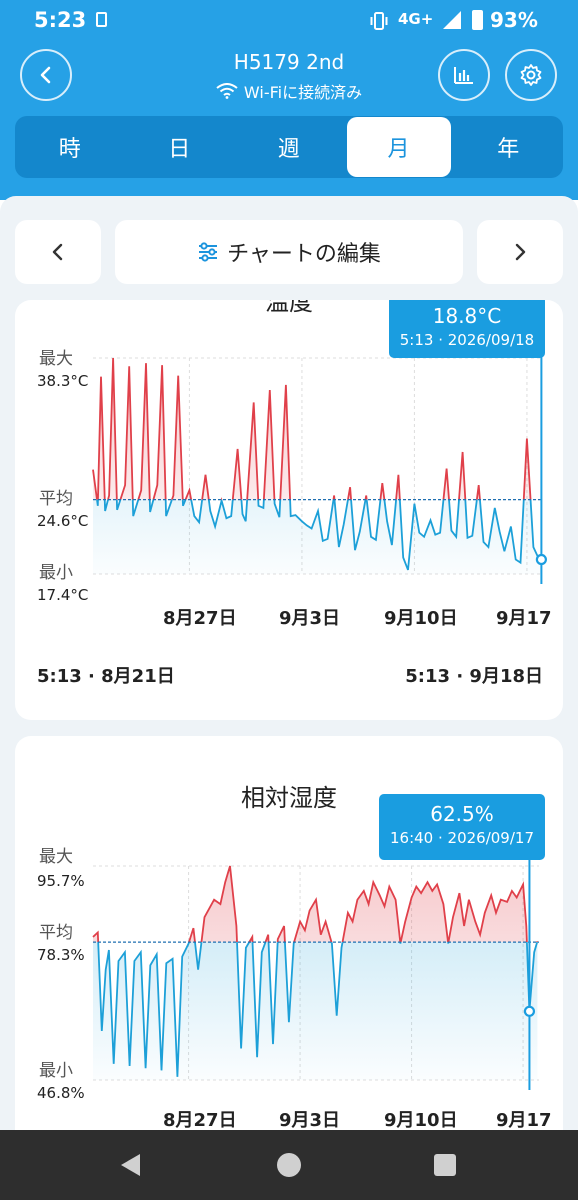 This screenshot has width=578, height=1200. I want to click on signal-icon, so click(452, 20).